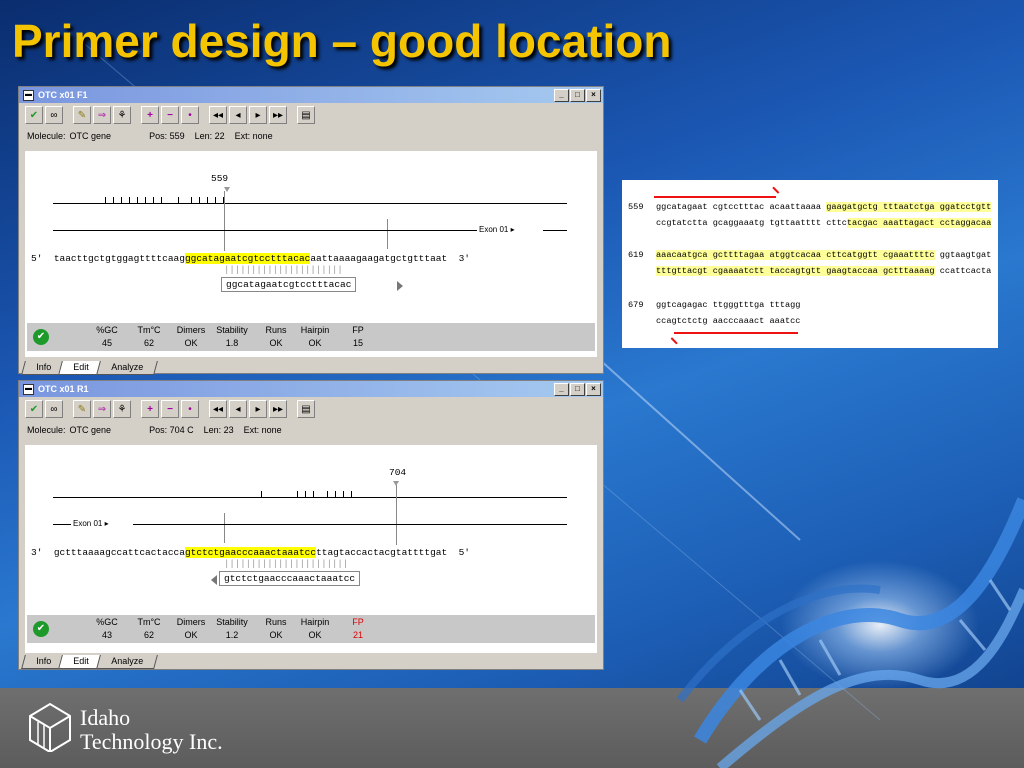  Describe the element at coordinates (250, 552) in the screenshot. I see `primer-binding-site: gtctctgaacccaaactaaatcc` at that location.